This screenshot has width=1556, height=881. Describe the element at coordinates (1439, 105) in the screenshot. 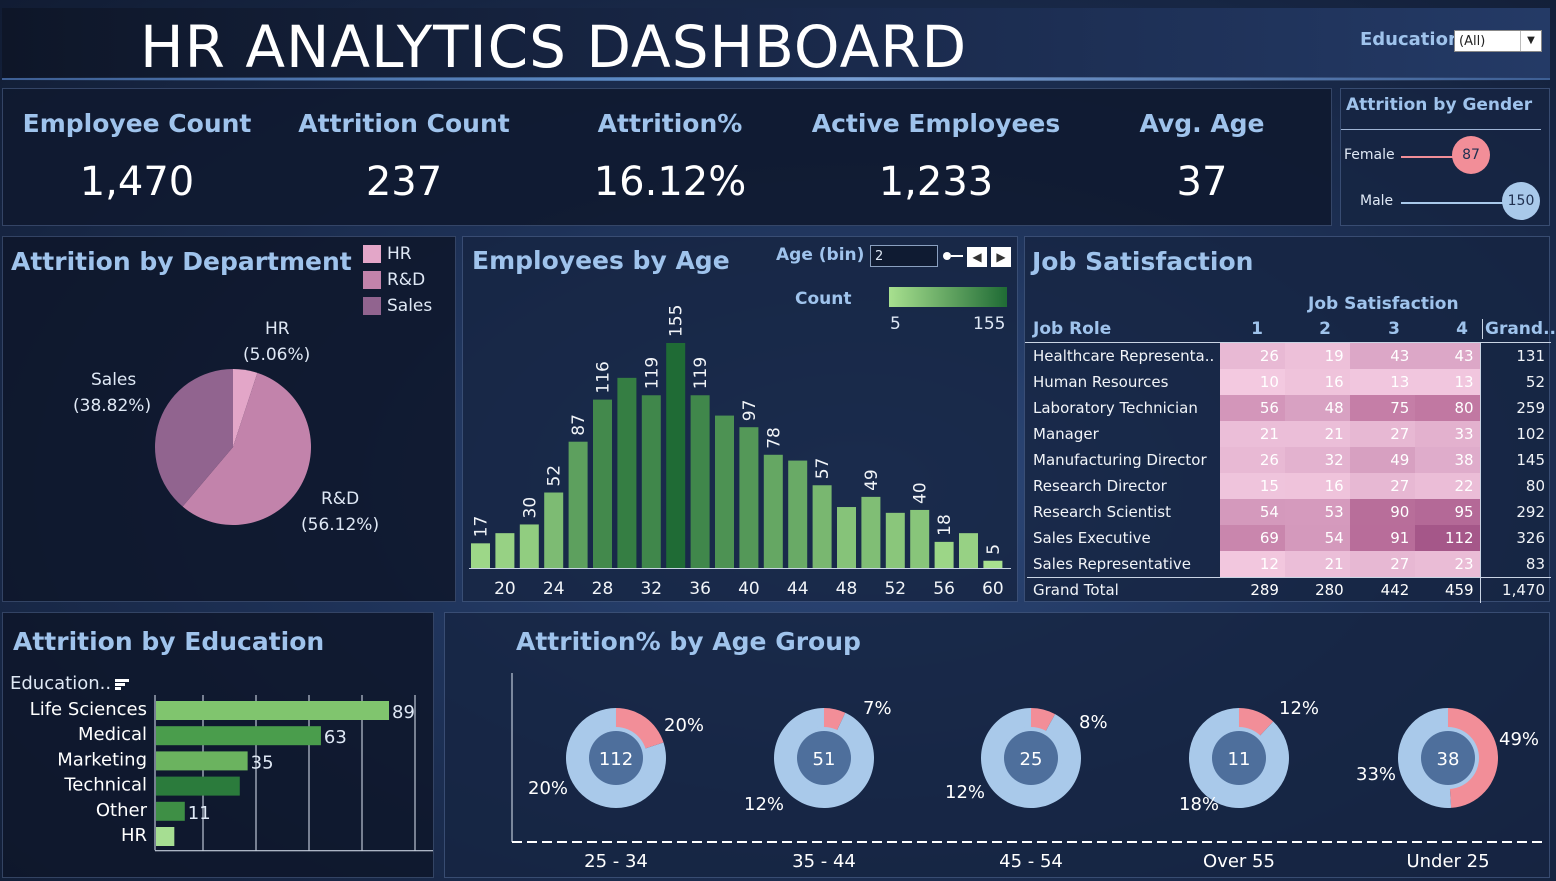

I see `gender-title: Attrition by Gender` at that location.